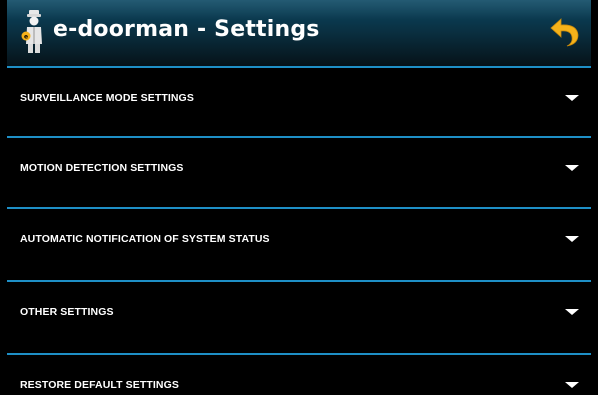 This screenshot has width=598, height=395. I want to click on page-title: e-doorman - Settings, so click(186, 29).